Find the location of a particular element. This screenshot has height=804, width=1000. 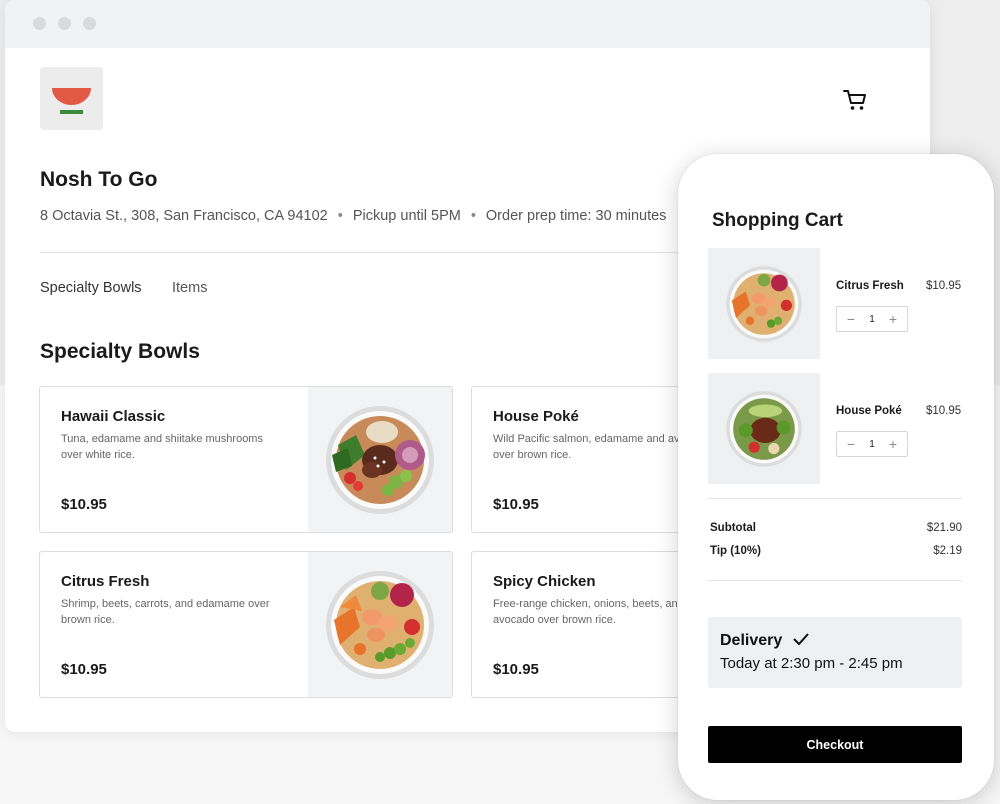

menu-item-title: Hawaii Classic is located at coordinates (113, 416).